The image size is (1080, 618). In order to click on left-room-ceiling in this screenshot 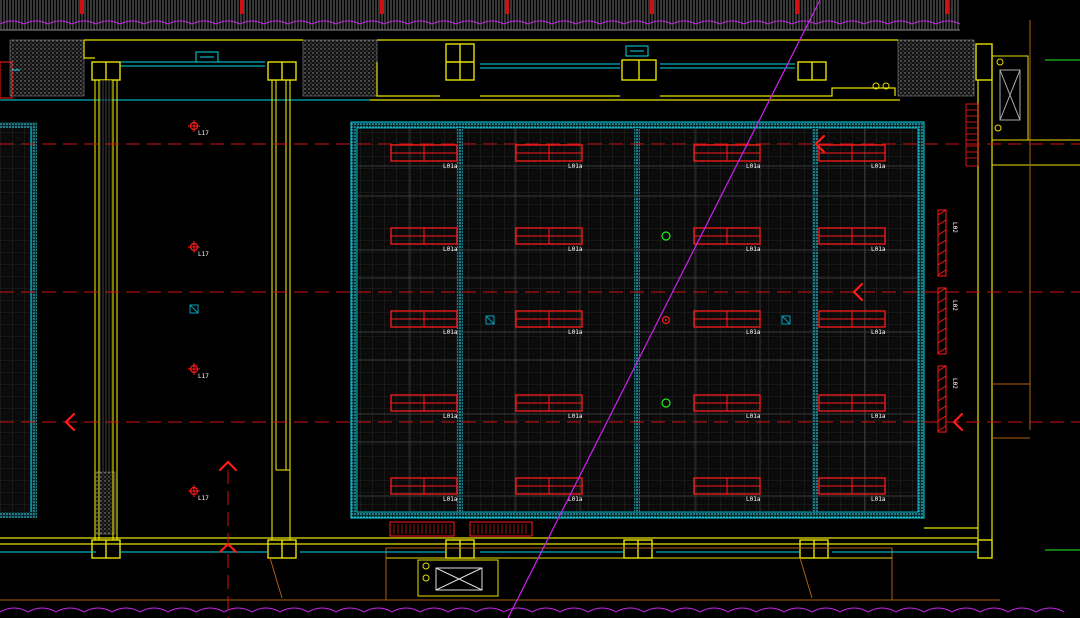, I will do `click(18, 320)`.